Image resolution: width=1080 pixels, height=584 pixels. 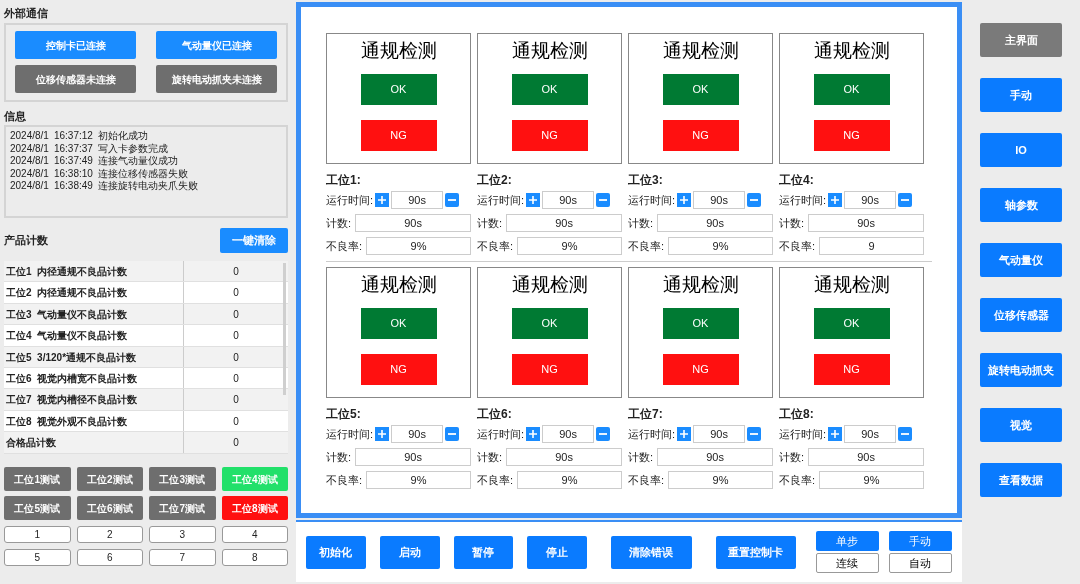 What do you see at coordinates (37, 557) in the screenshot?
I see `number-button: 5` at bounding box center [37, 557].